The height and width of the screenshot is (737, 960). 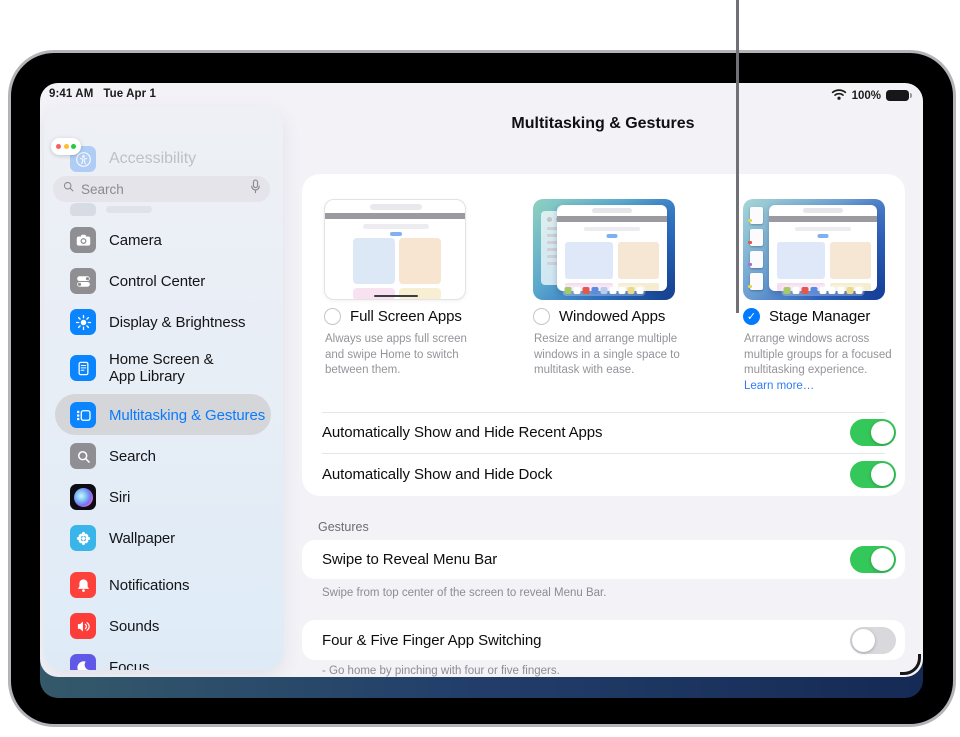 I want to click on sidebar-item-camera: Camera, so click(x=116, y=240).